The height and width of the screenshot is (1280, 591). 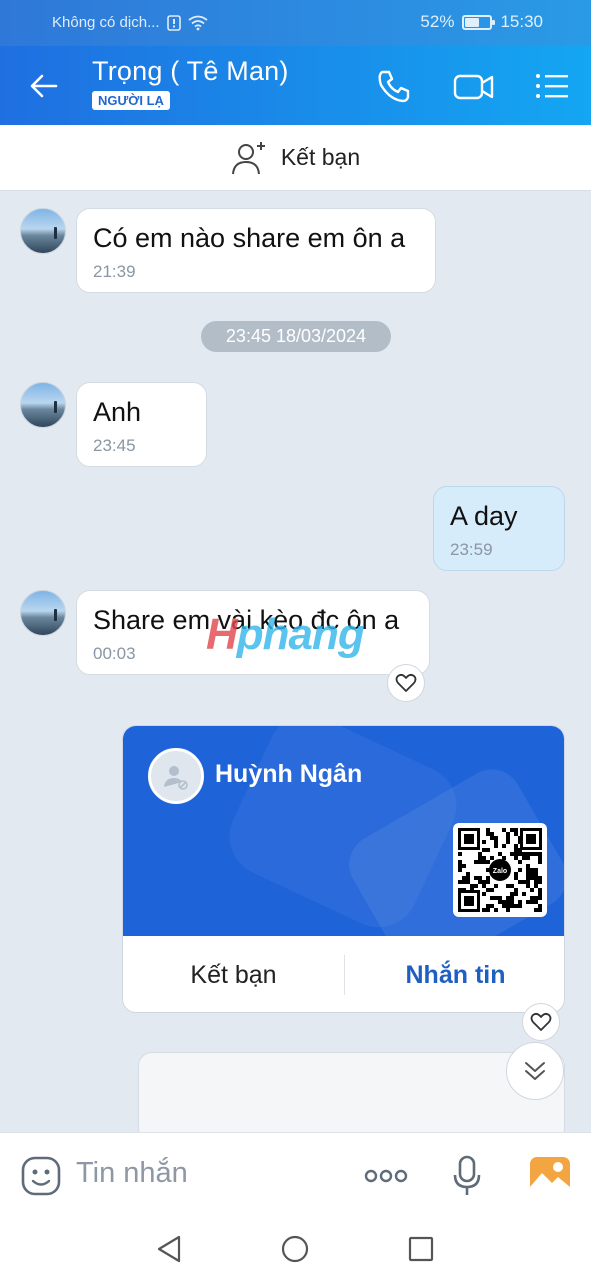 I want to click on message-time: 21:39, so click(x=114, y=271).